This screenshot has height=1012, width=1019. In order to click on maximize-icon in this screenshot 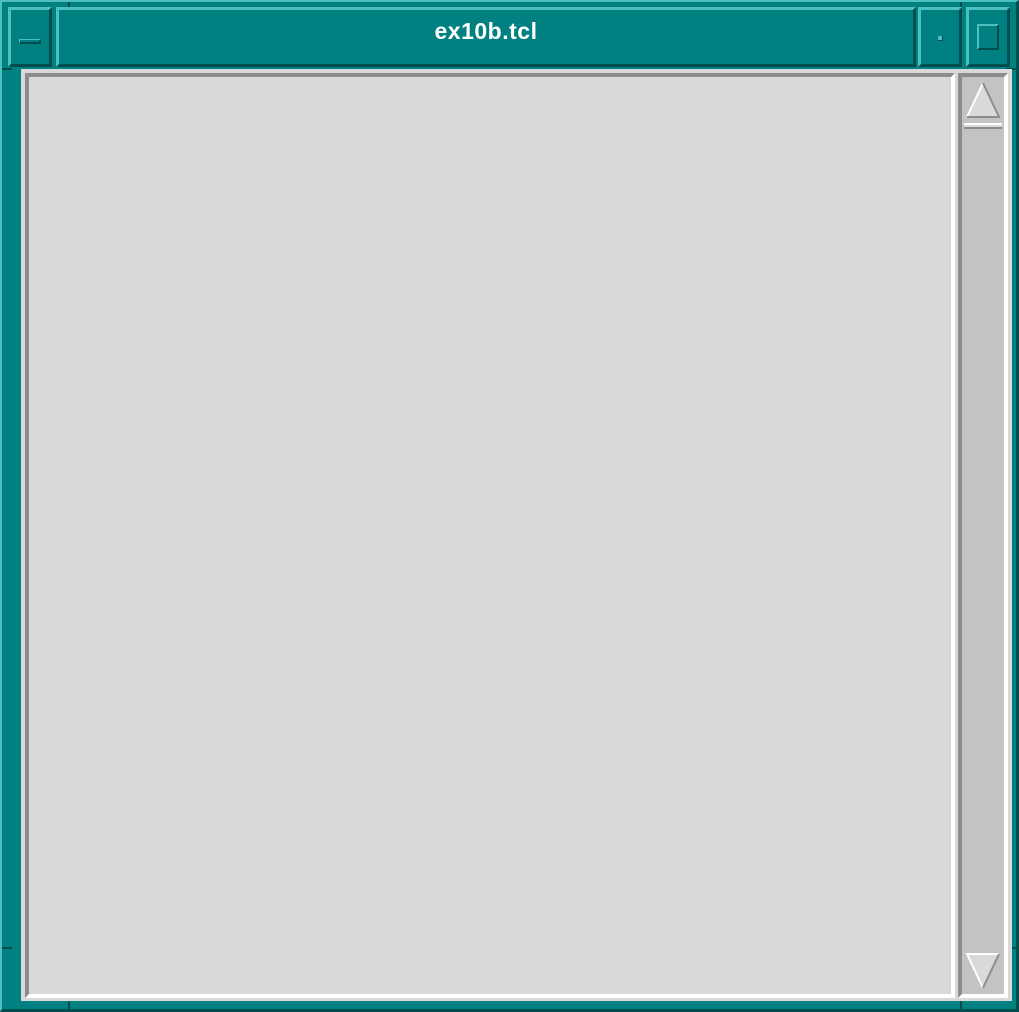, I will do `click(988, 37)`.